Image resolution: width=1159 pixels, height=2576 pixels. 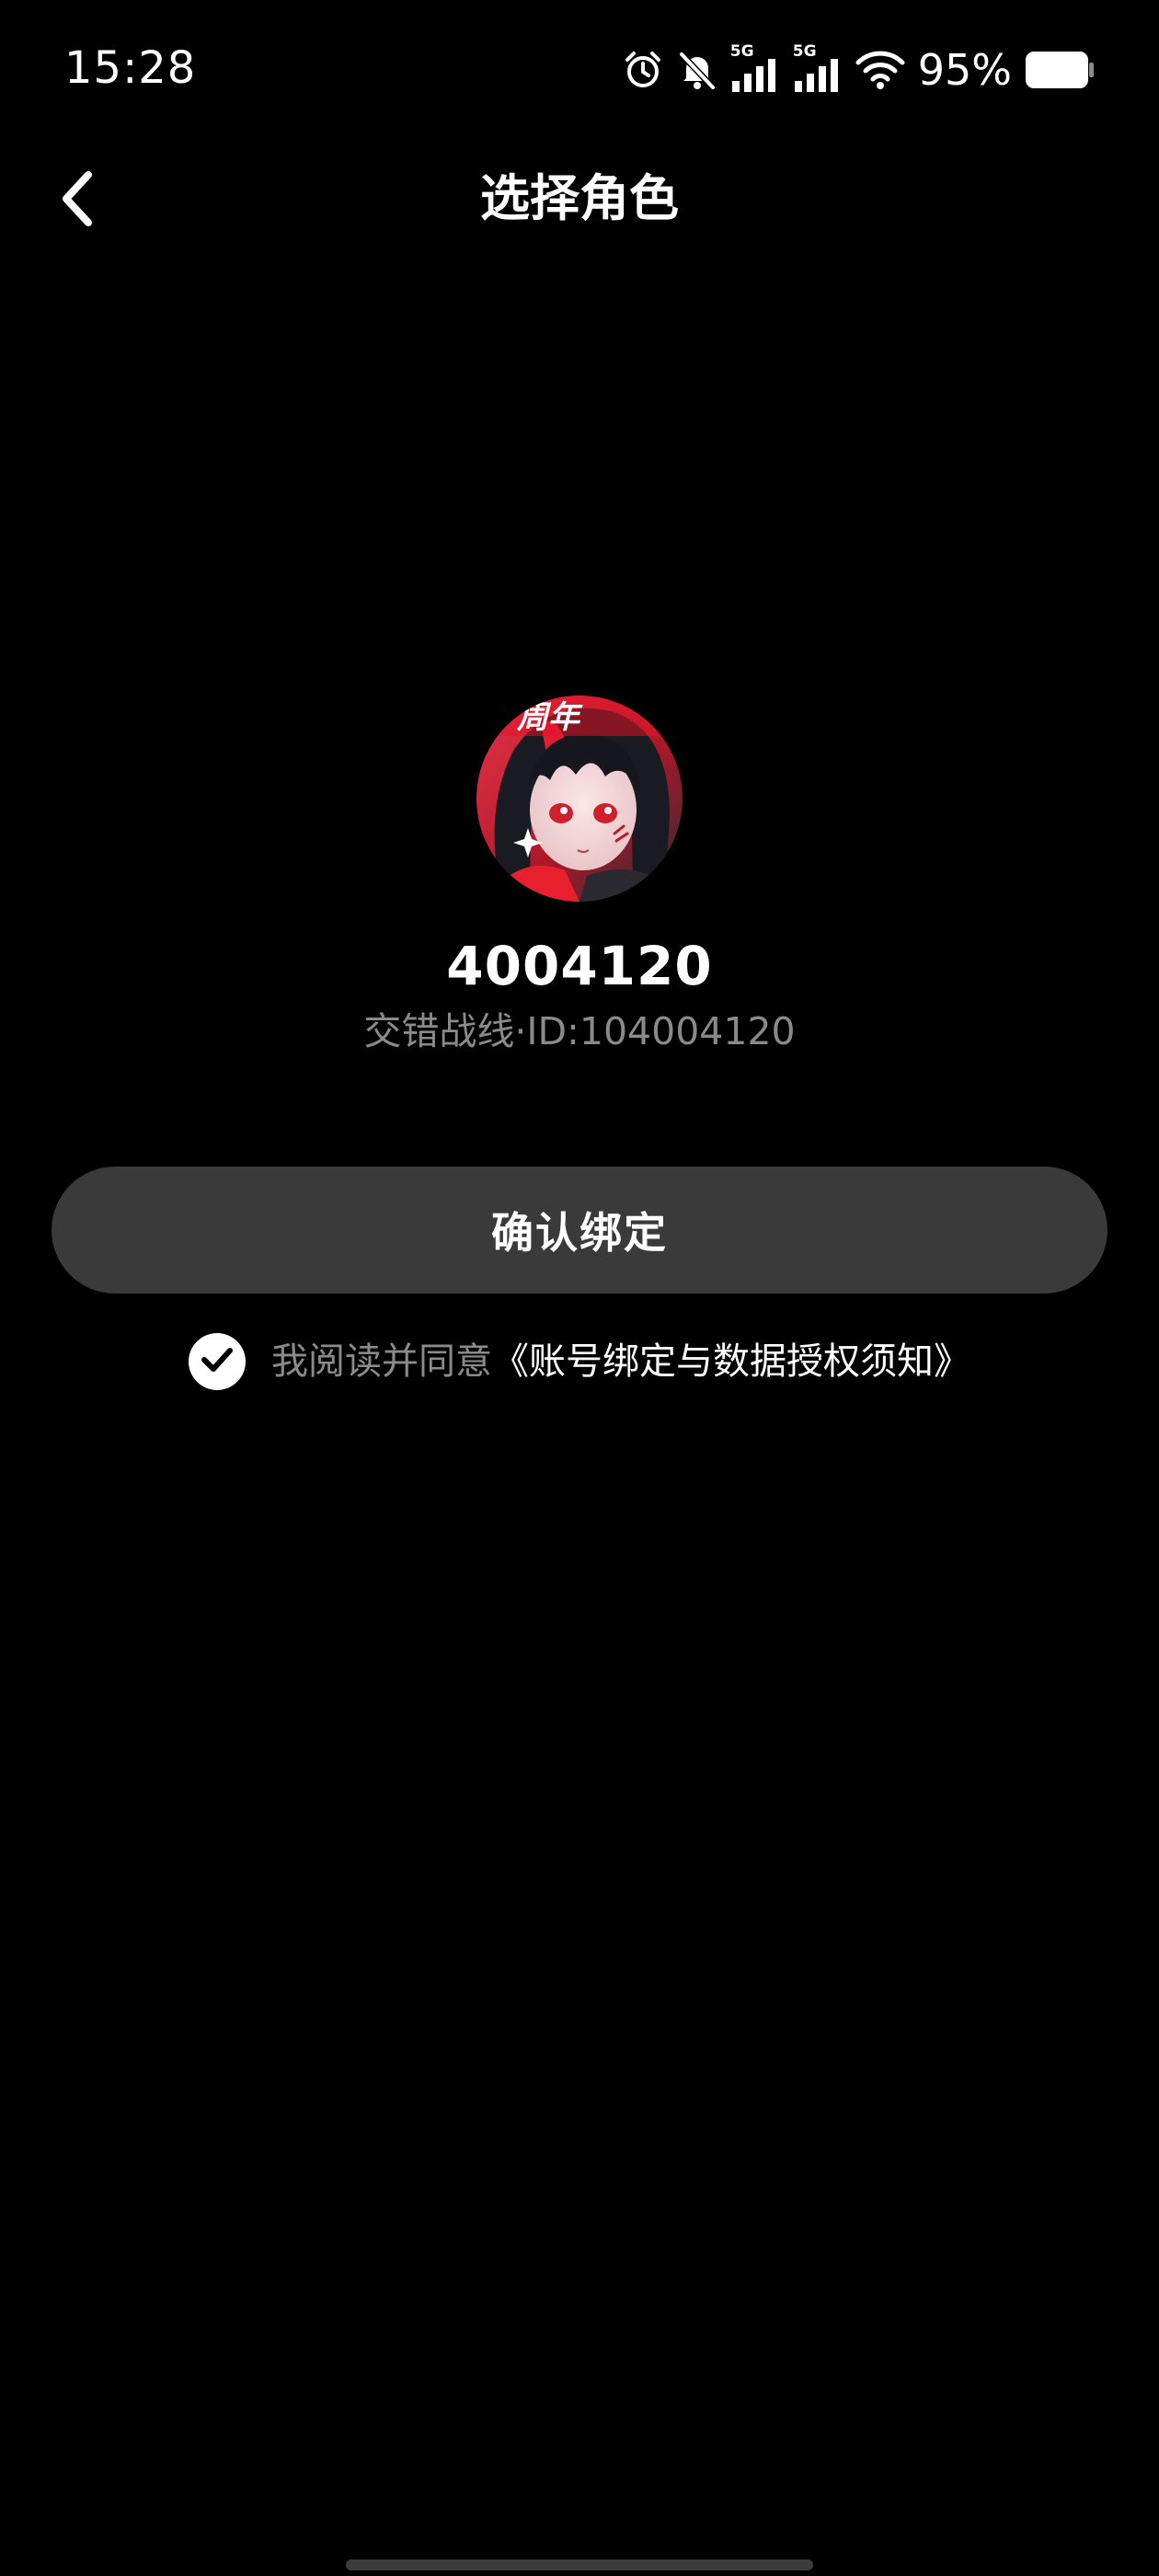 I want to click on agreement-row: 我阅读并同意 《账号绑定与数据授权须知》, so click(x=579, y=1361).